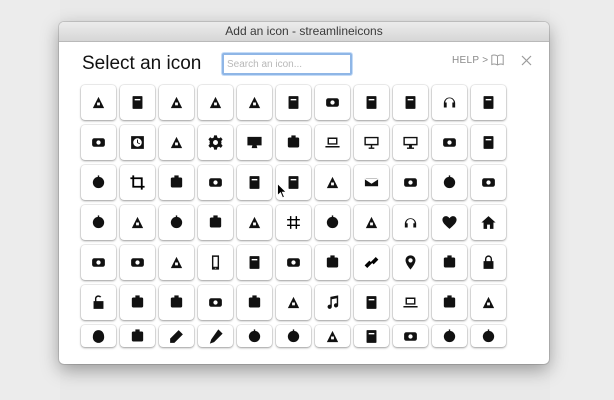 This screenshot has width=614, height=400. I want to click on pen-nib-icon, so click(137, 222).